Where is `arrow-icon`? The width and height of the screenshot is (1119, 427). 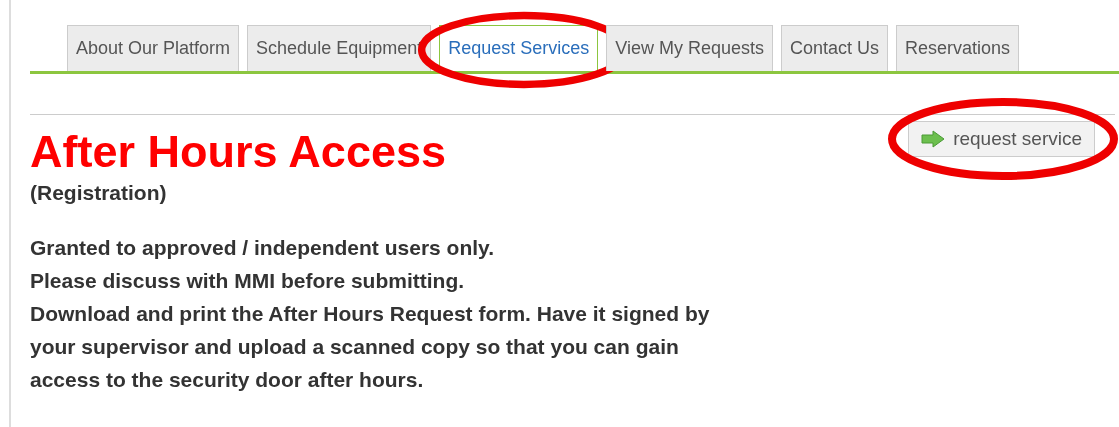 arrow-icon is located at coordinates (933, 139).